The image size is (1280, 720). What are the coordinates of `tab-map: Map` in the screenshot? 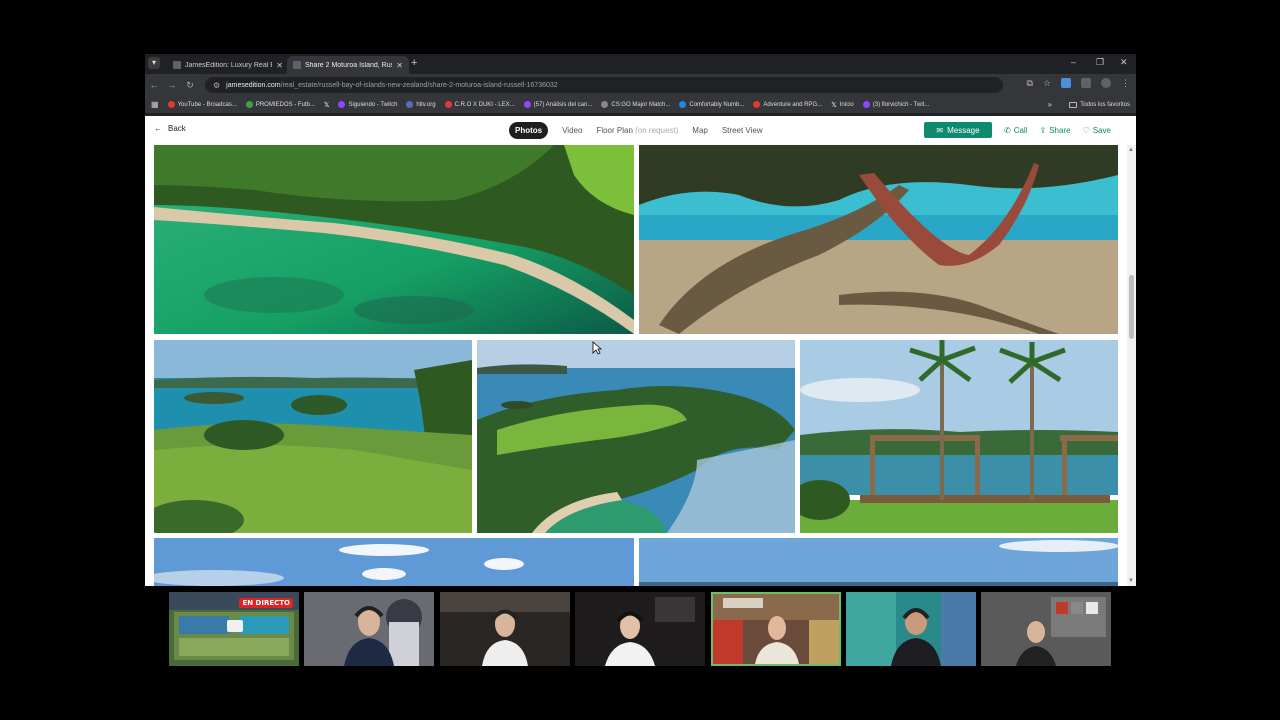 It's located at (700, 130).